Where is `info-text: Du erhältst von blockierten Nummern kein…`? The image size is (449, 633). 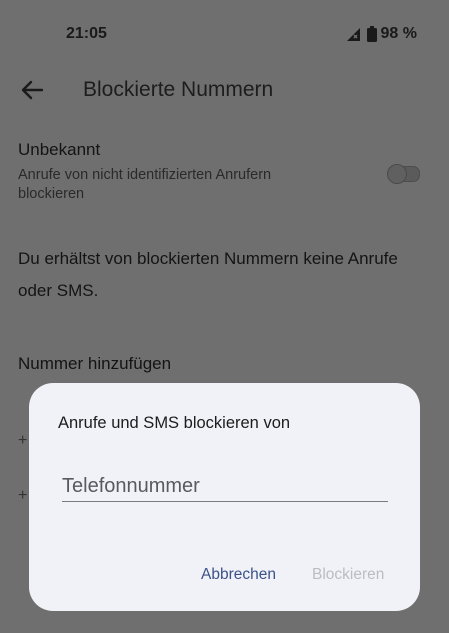 info-text: Du erhältst von blockierten Nummern kein… is located at coordinates (208, 274).